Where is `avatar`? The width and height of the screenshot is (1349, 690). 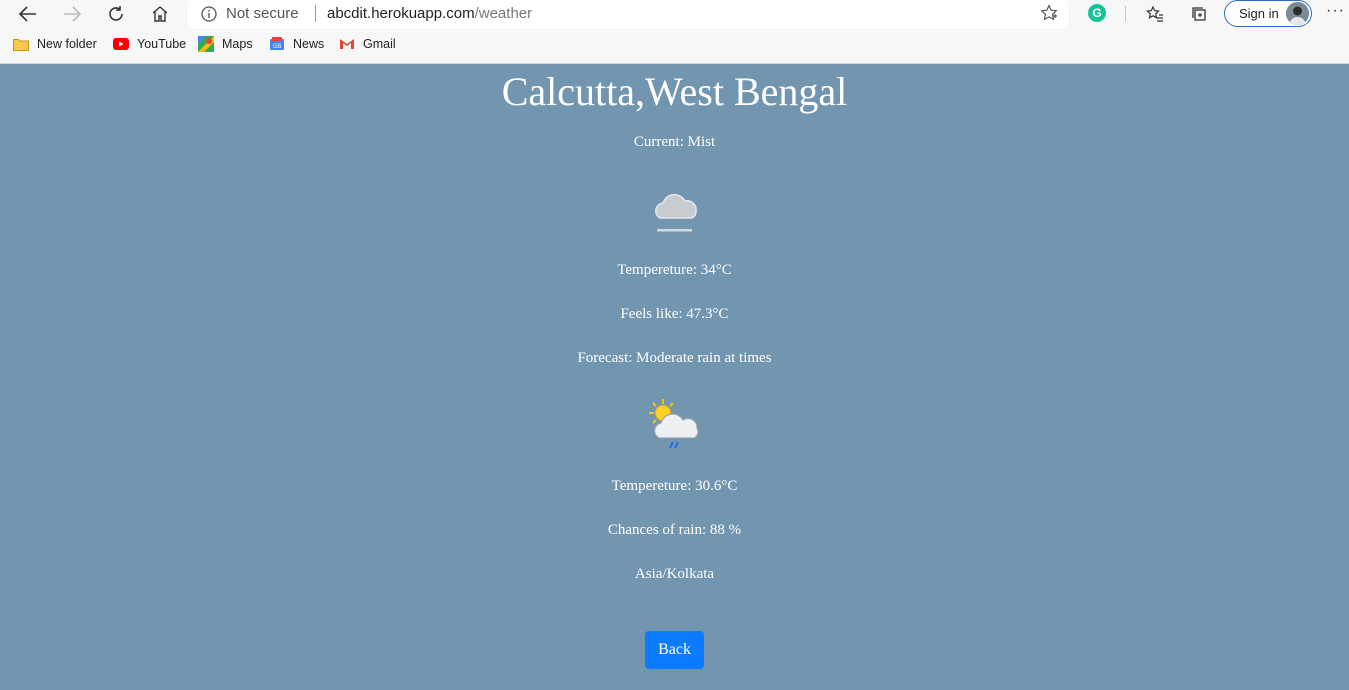
avatar is located at coordinates (1297, 13).